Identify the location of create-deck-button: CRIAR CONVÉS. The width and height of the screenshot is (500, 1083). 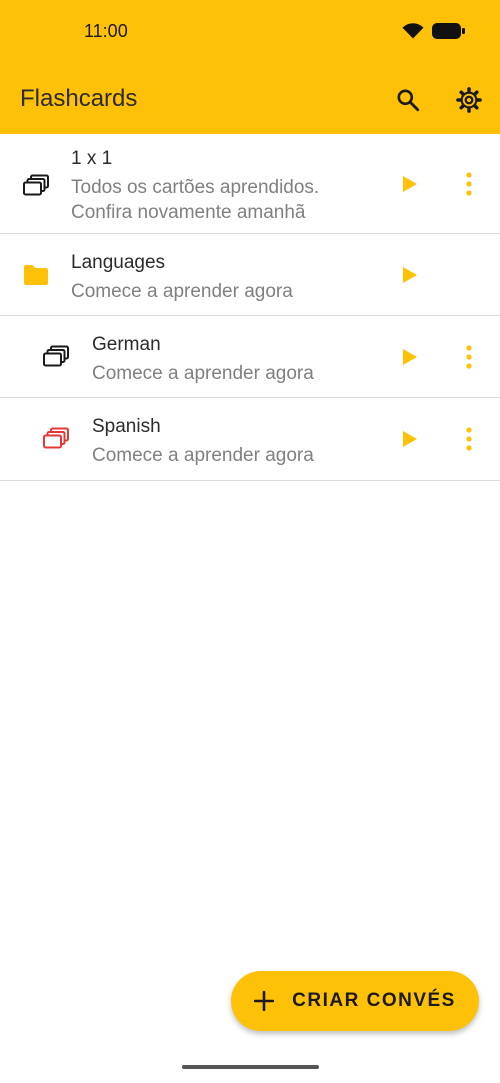
(355, 1001).